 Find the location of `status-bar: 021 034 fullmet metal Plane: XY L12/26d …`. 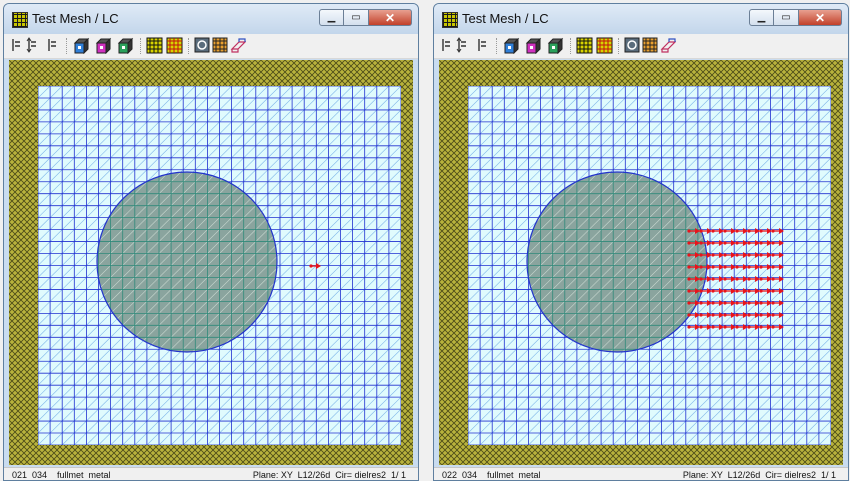

status-bar: 021 034 fullmet metal Plane: XY L12/26d … is located at coordinates (211, 473).